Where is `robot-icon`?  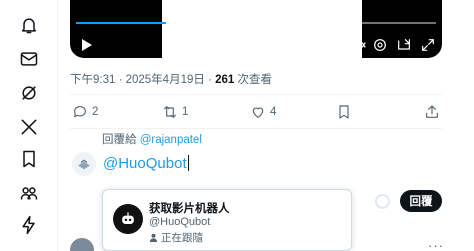
robot-icon is located at coordinates (128, 218).